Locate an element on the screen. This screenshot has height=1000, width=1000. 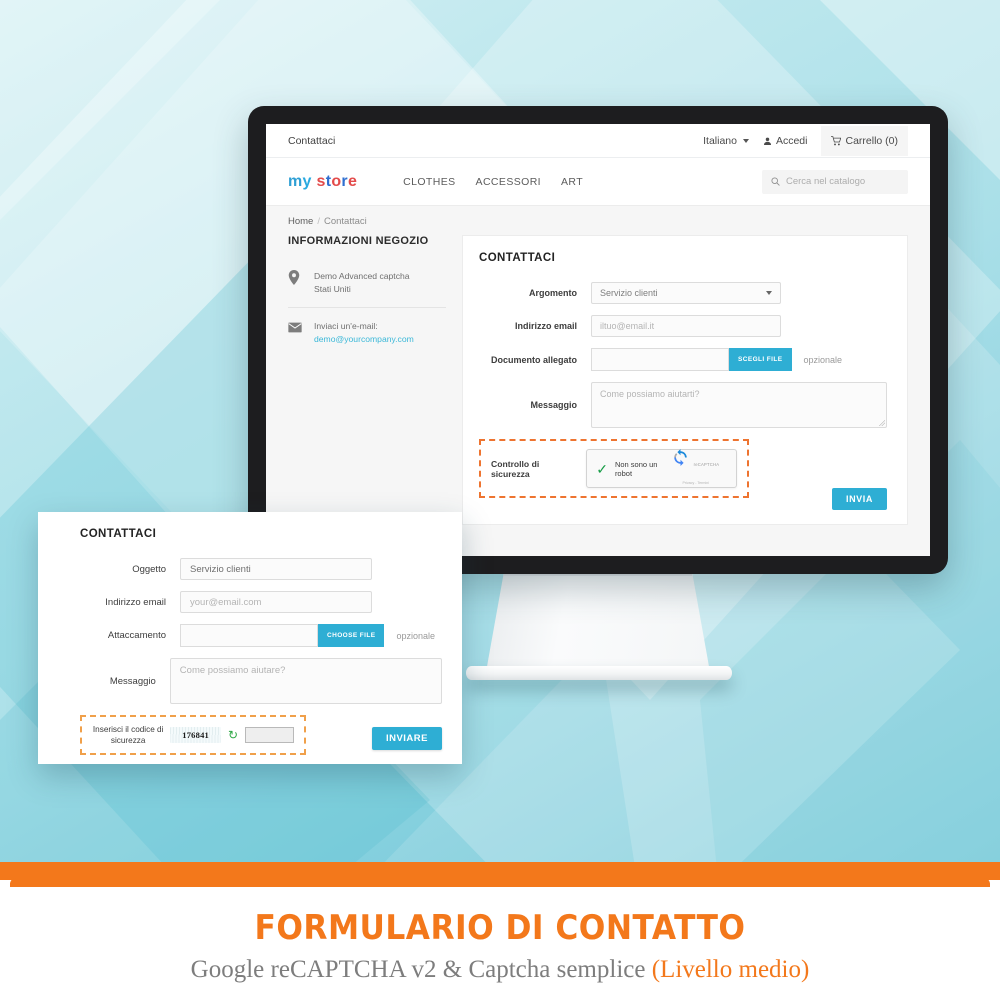
cart-label: Carrello (0) is located at coordinates (871, 140).